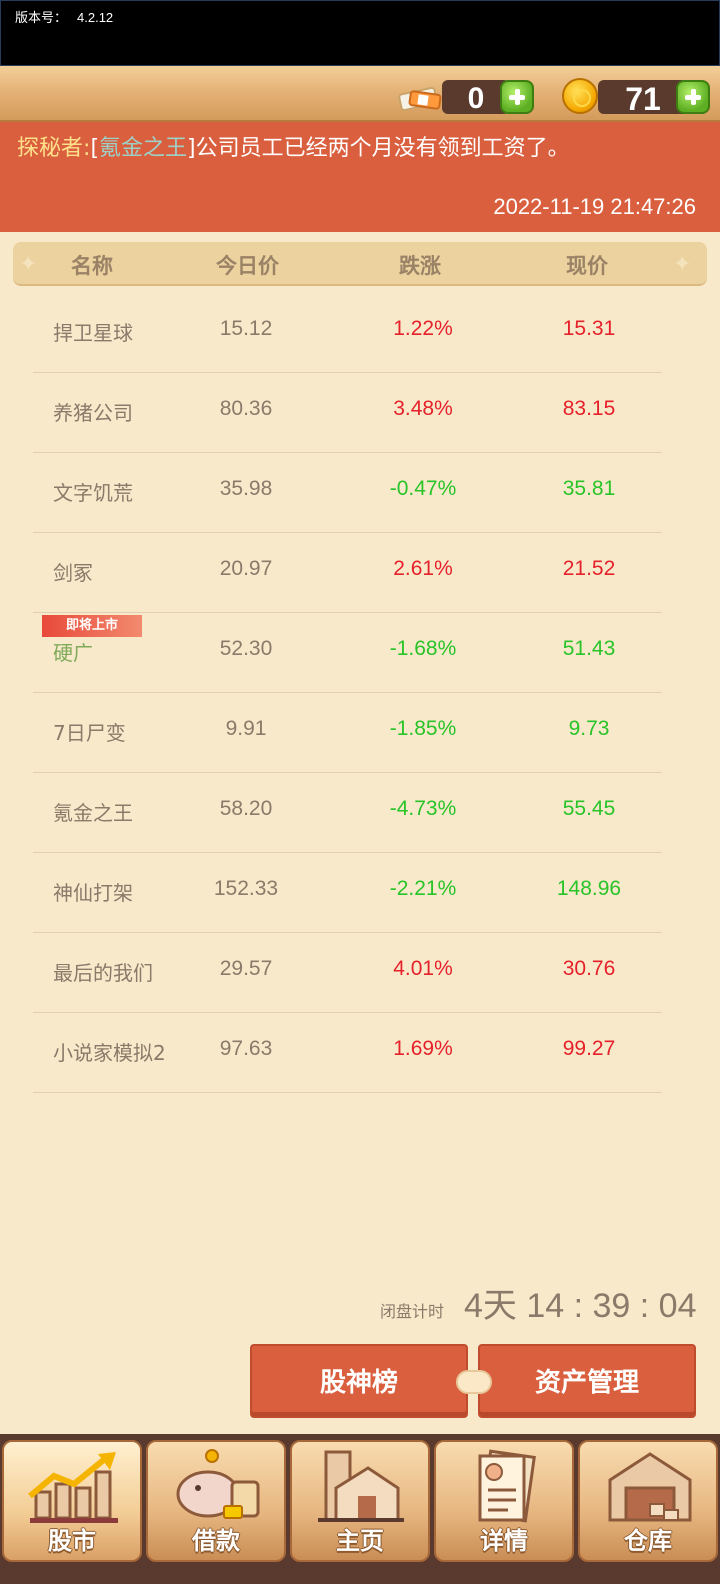 This screenshot has height=1584, width=720. What do you see at coordinates (507, 1486) in the screenshot?
I see `document-profile-icon` at bounding box center [507, 1486].